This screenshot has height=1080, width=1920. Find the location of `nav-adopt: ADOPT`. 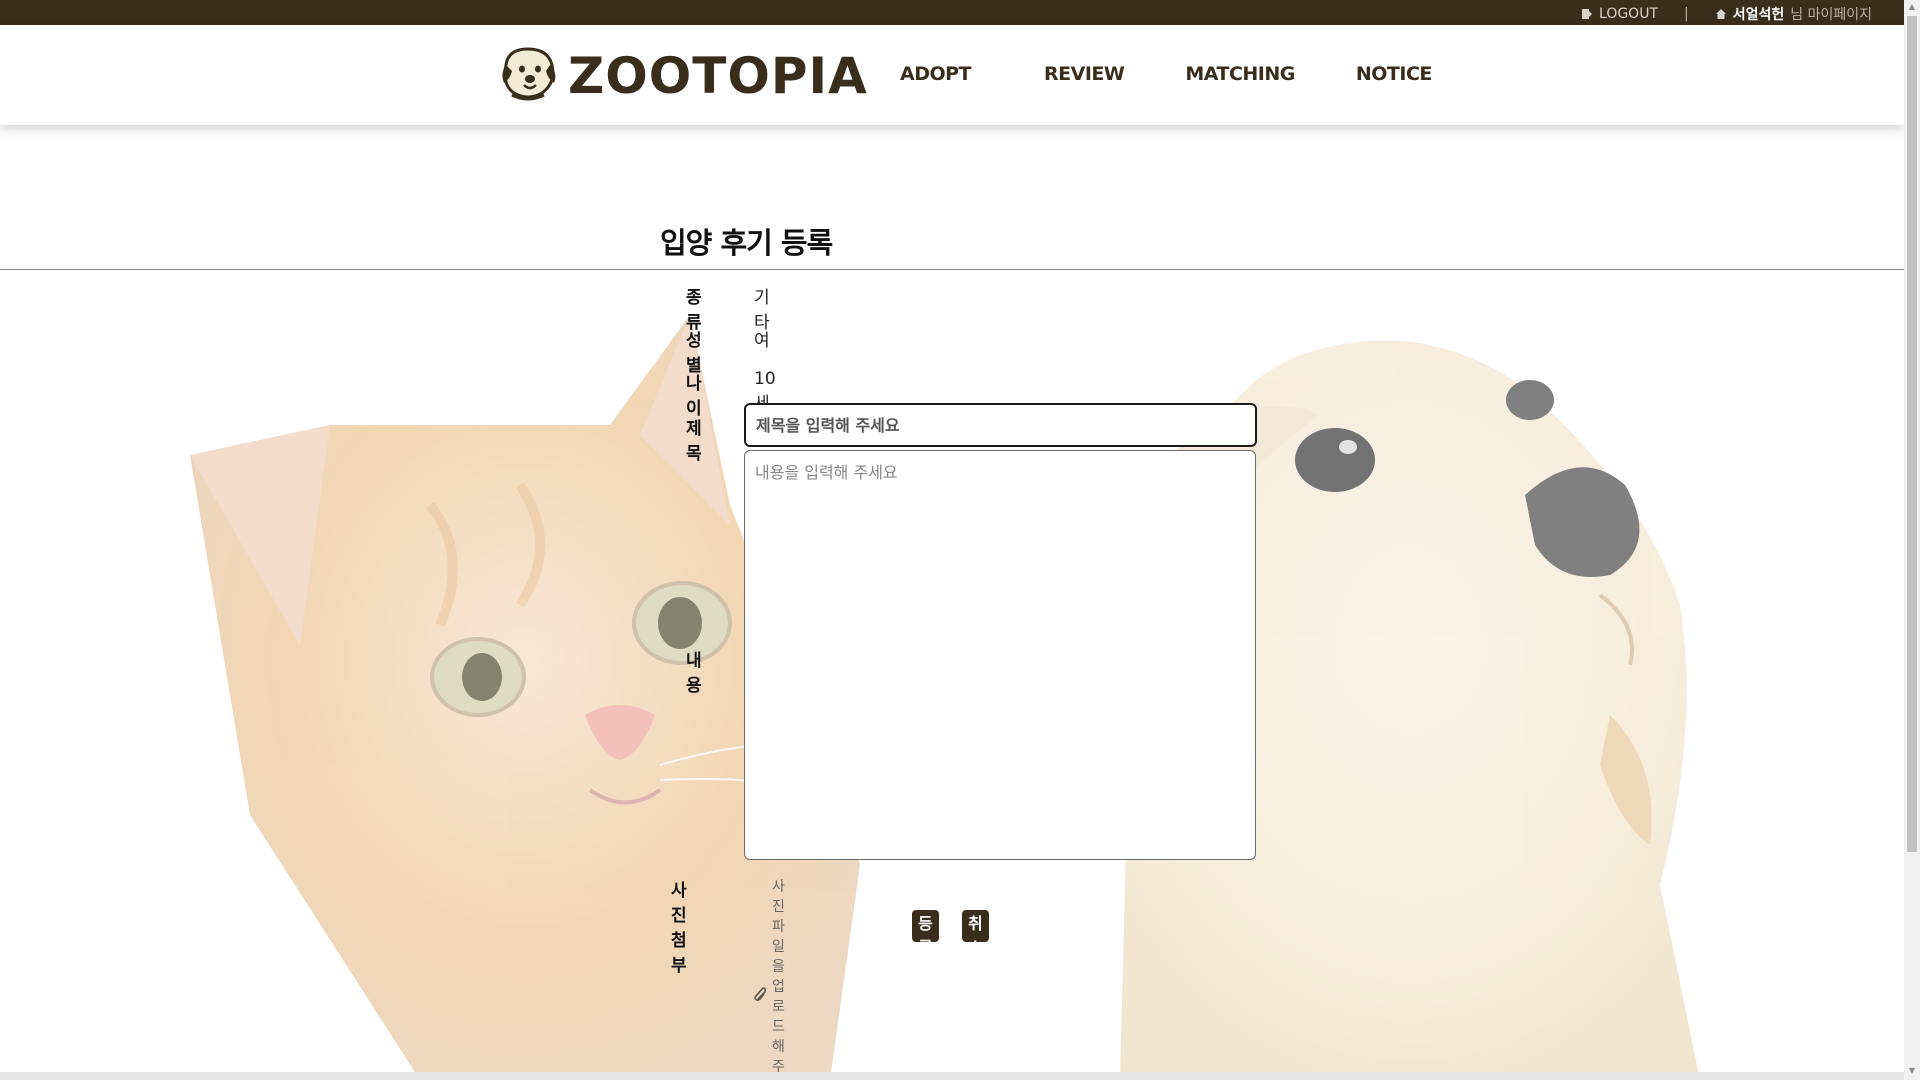

nav-adopt: ADOPT is located at coordinates (936, 74).